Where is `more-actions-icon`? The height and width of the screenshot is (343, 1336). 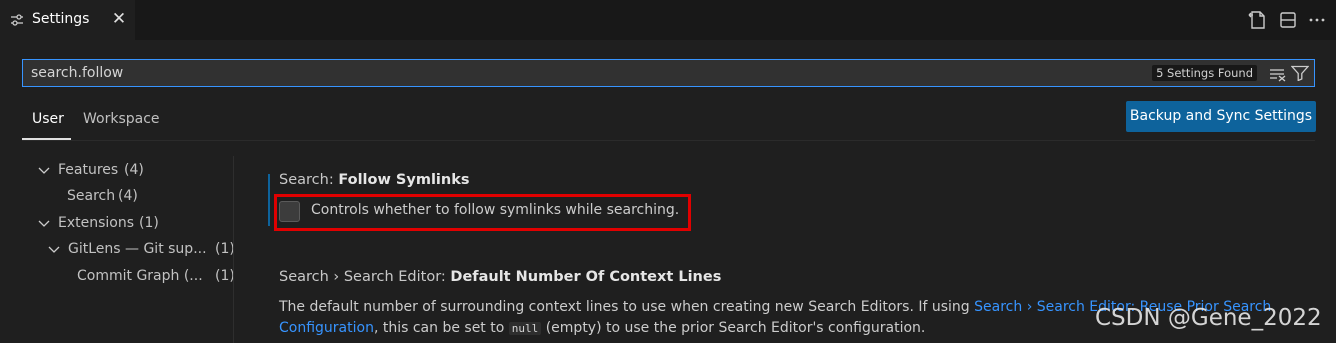
more-actions-icon is located at coordinates (1317, 20).